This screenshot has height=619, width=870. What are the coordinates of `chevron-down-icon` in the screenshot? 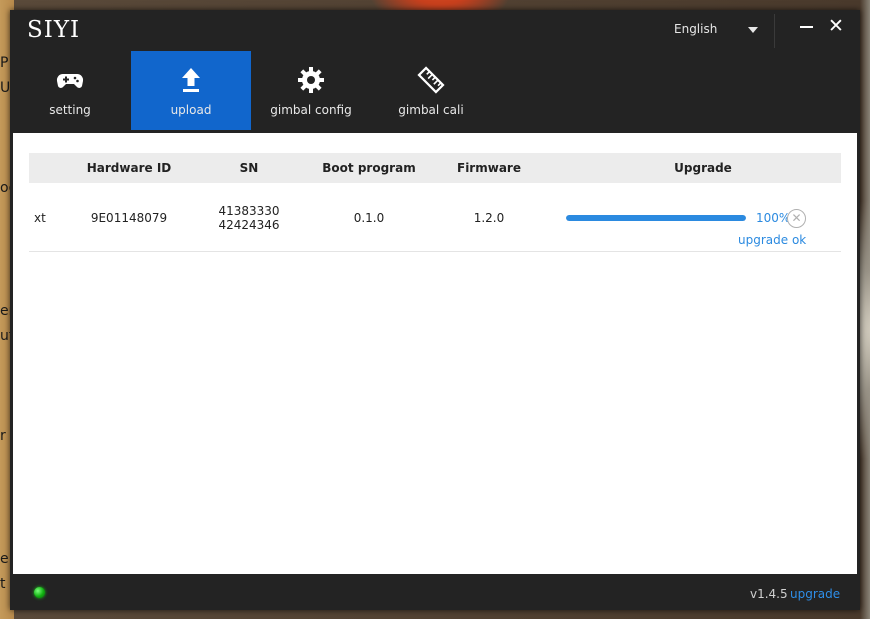 It's located at (753, 30).